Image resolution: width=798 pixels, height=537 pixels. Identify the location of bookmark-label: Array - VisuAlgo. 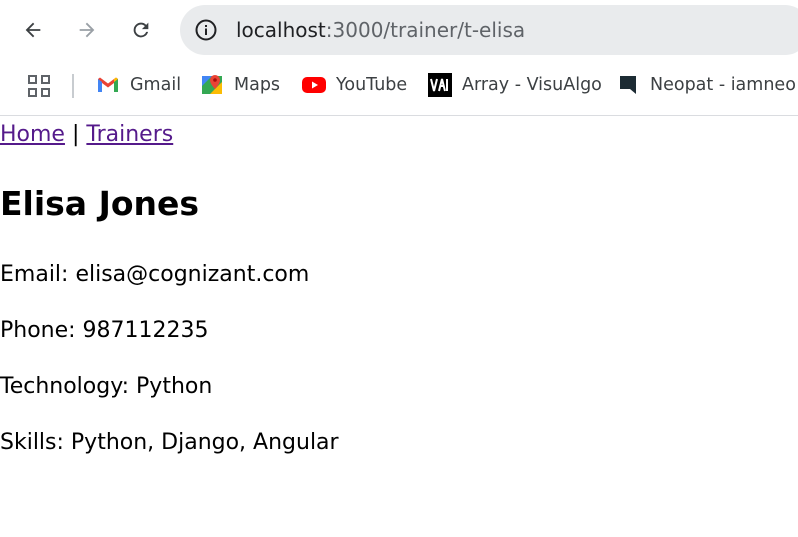
(532, 85).